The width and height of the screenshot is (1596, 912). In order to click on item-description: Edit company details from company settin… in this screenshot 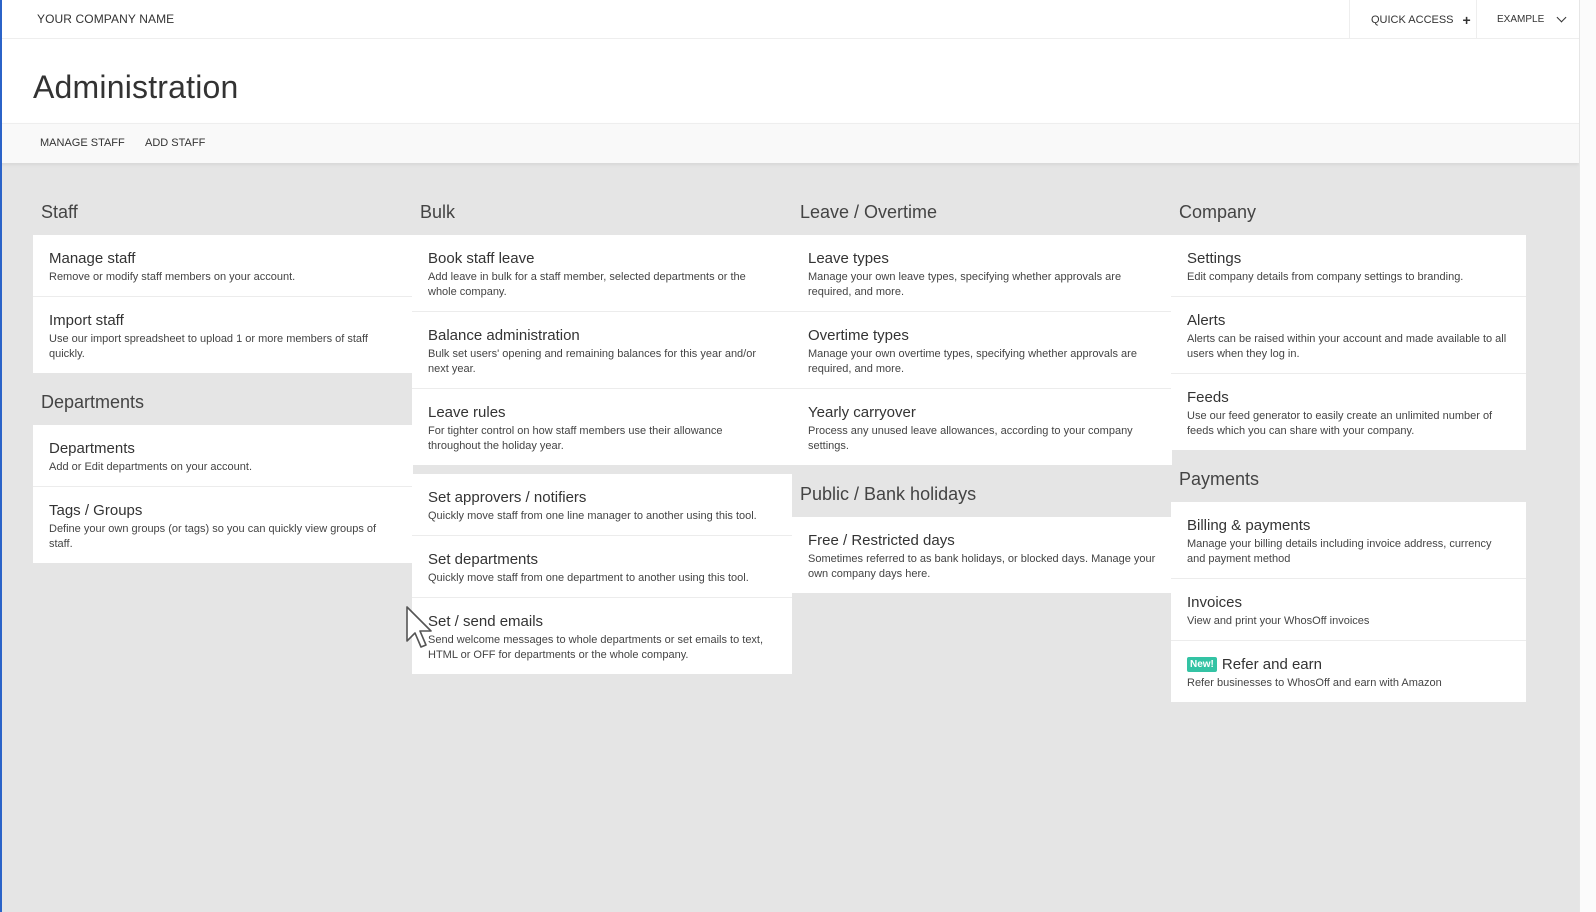, I will do `click(1325, 277)`.